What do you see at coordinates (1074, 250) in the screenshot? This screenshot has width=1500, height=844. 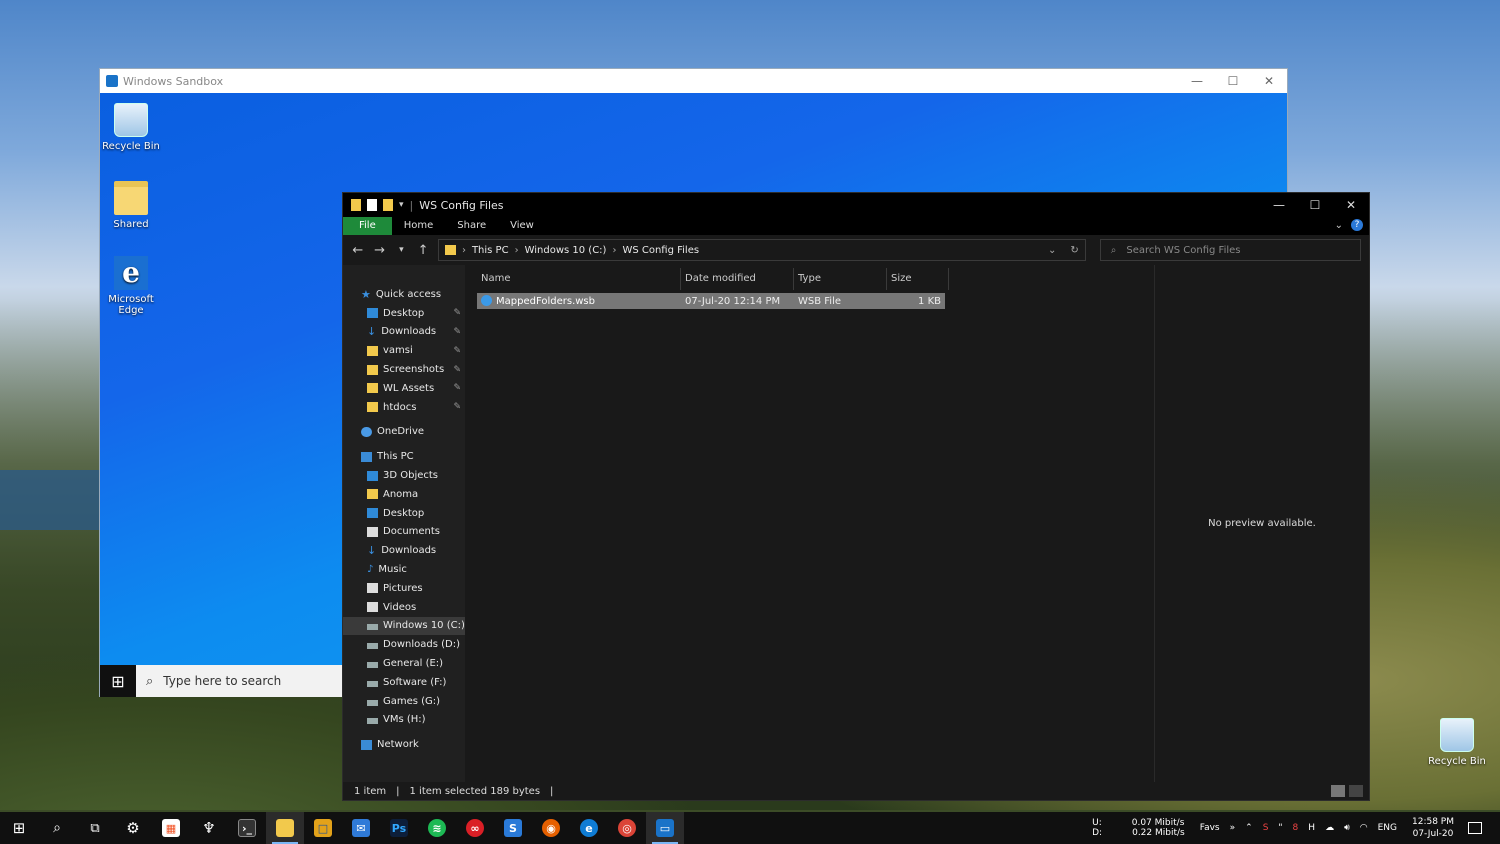 I see `refresh-icon: ↻` at bounding box center [1074, 250].